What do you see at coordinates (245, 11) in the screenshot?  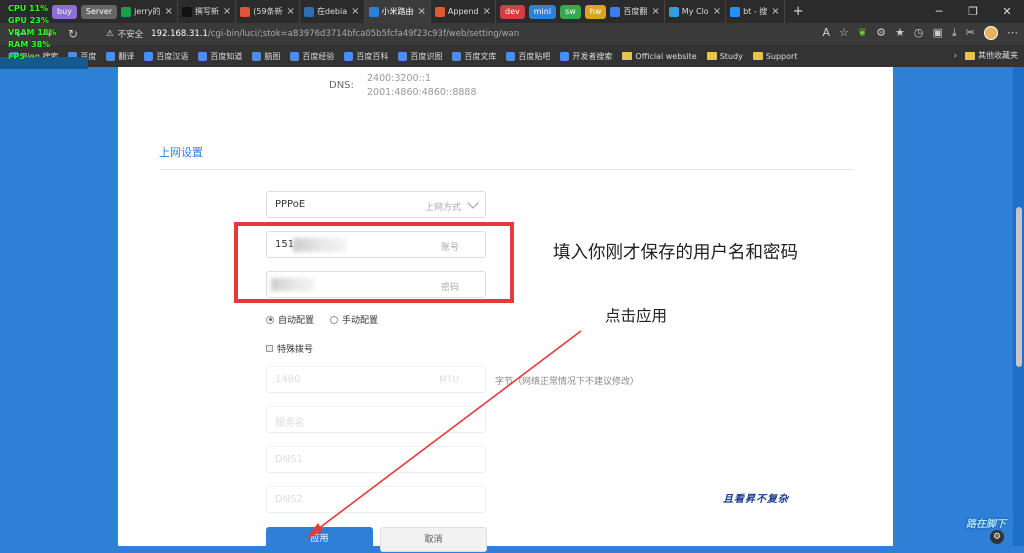 I see `c-icon` at bounding box center [245, 11].